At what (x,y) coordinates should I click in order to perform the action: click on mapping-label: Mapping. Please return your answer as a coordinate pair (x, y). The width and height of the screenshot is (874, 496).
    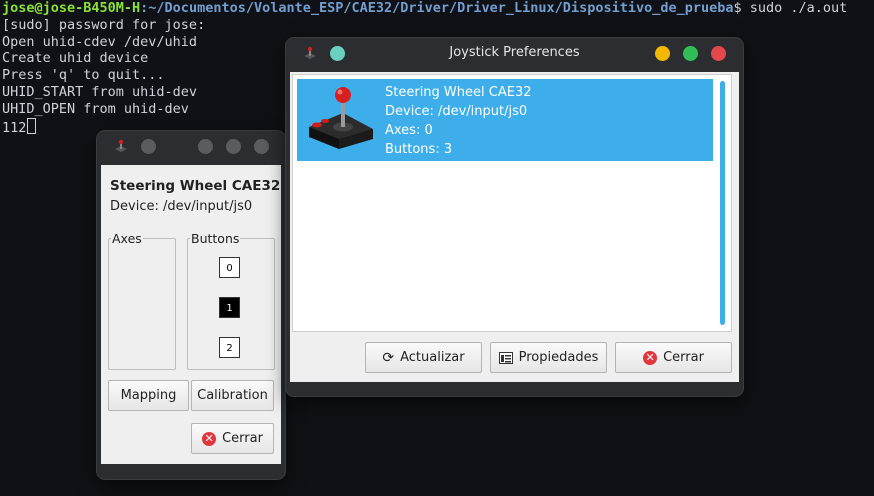
    Looking at the image, I should click on (148, 395).